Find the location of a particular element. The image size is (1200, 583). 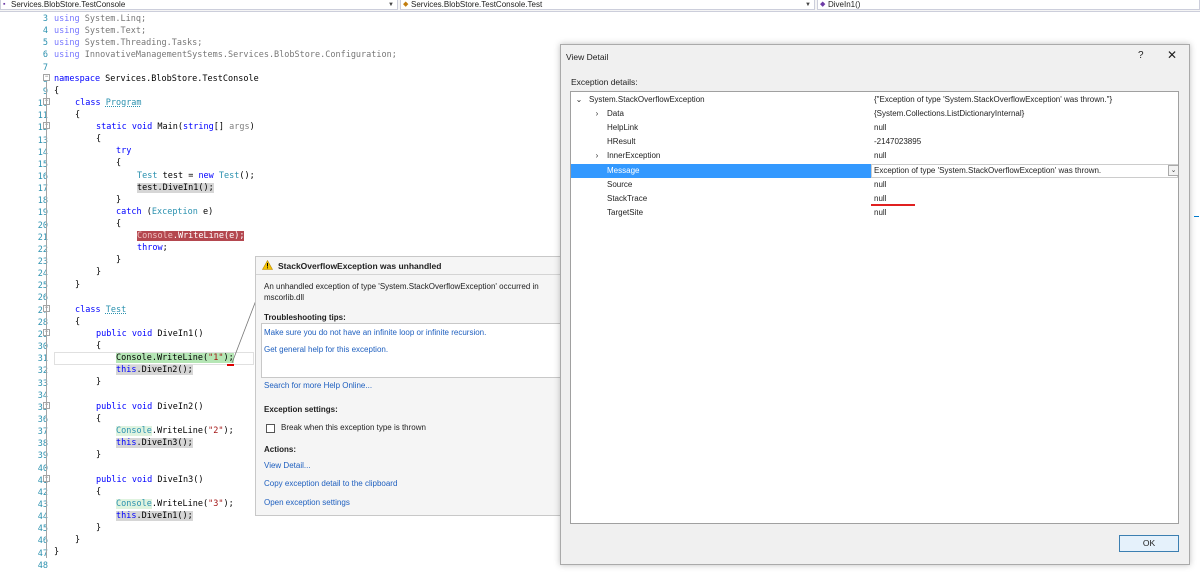

tree-row: Source null is located at coordinates (874, 185).